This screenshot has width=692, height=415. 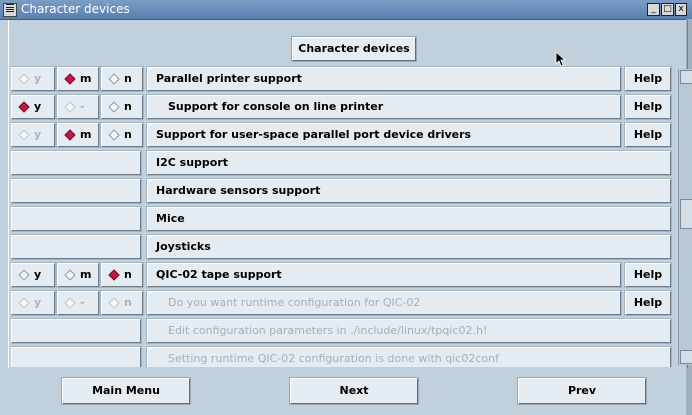 I want to click on option-row: y m n QIC-02 tape support Help, so click(x=343, y=275).